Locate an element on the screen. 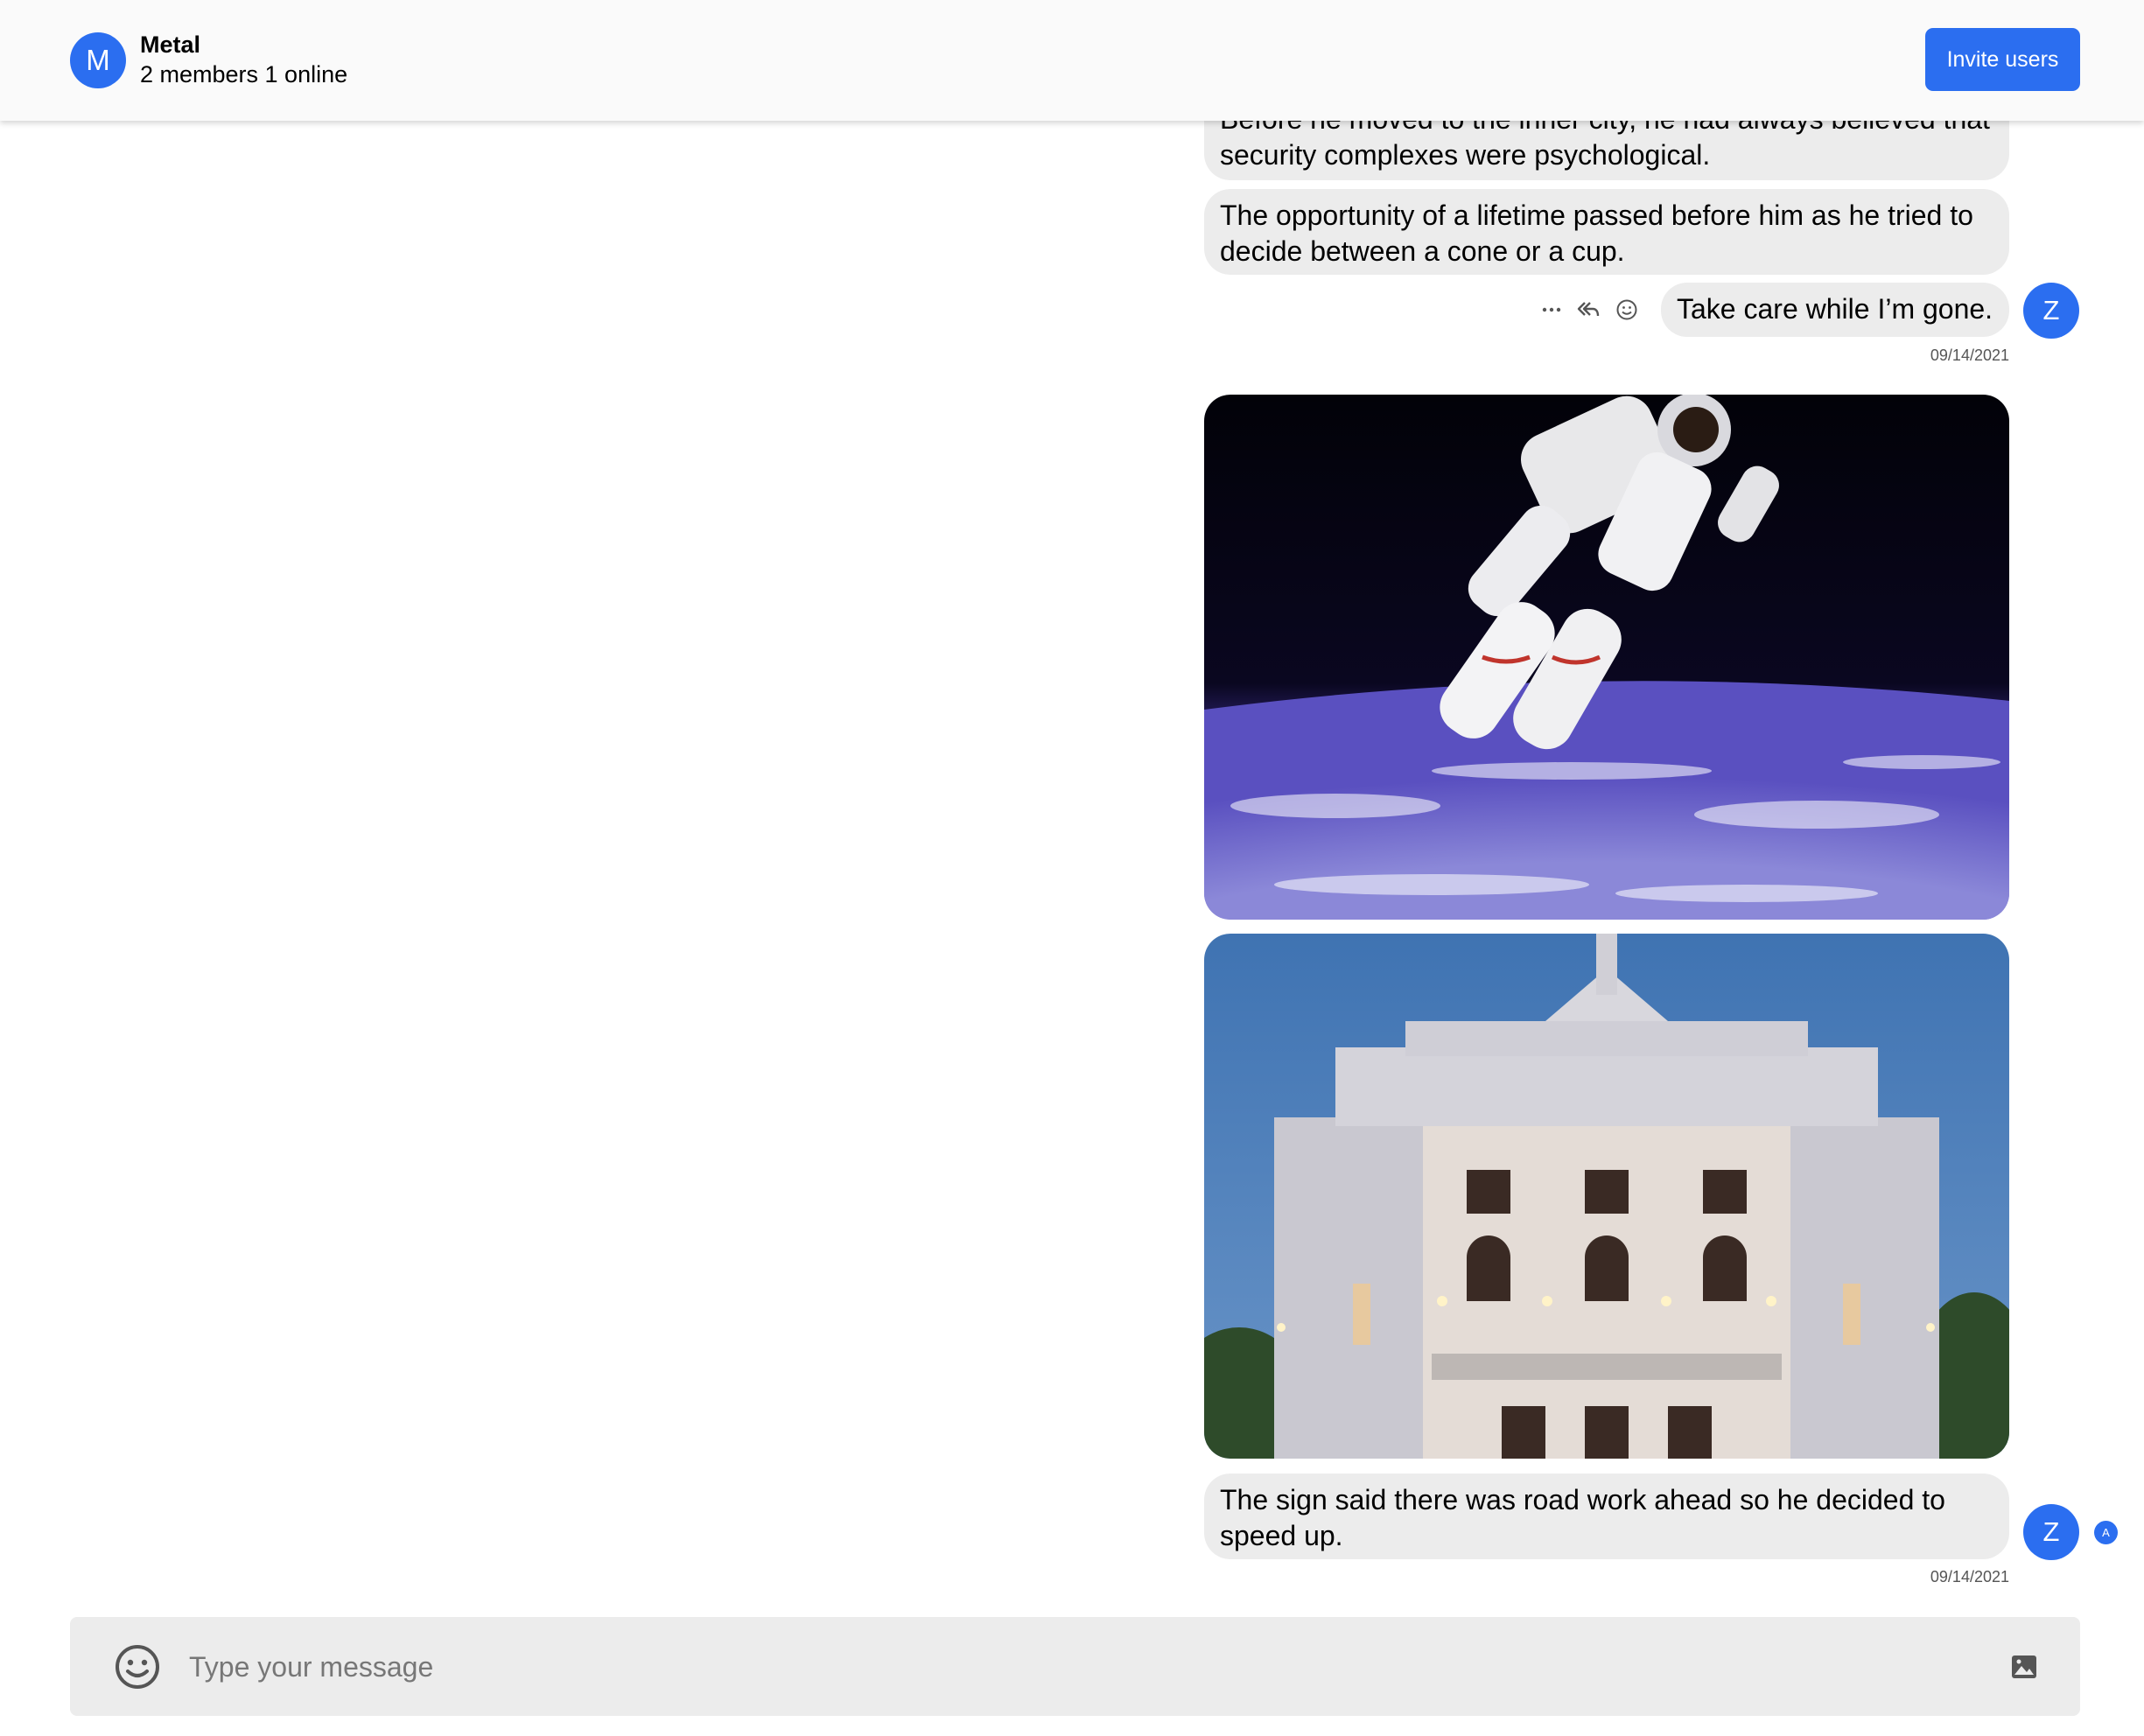 This screenshot has width=2144, height=1736. reply-all-icon is located at coordinates (1588, 309).